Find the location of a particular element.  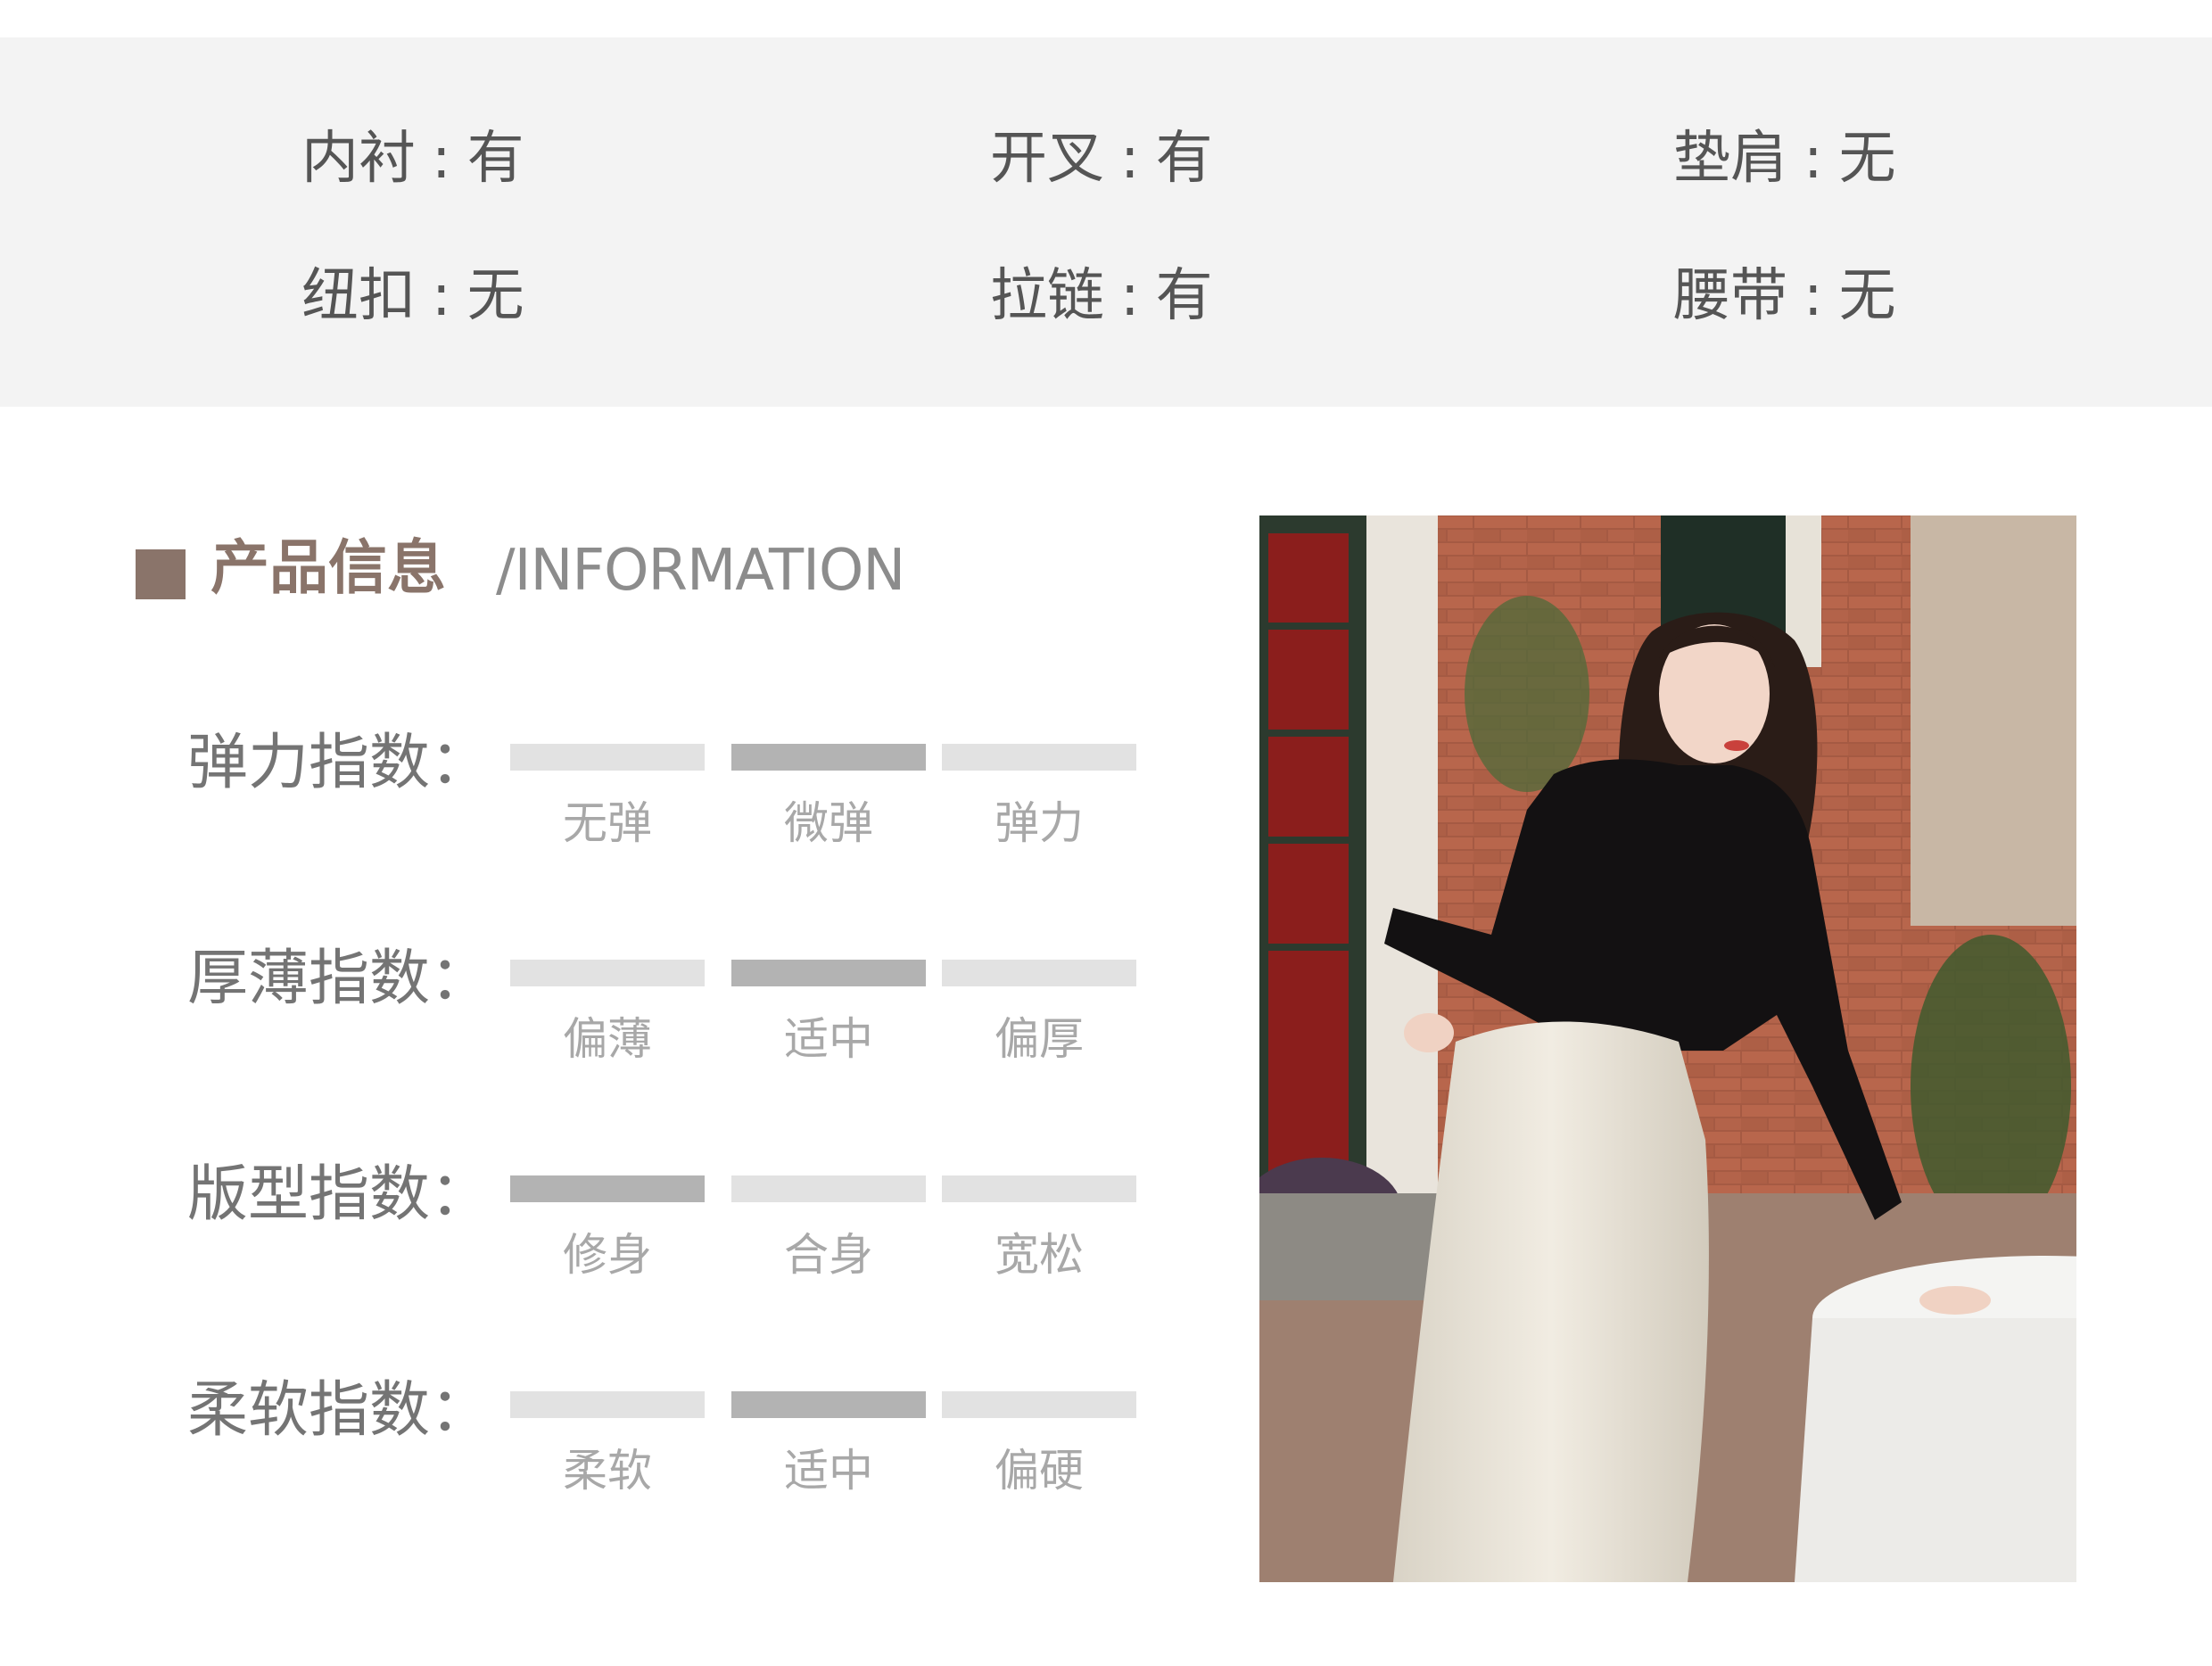

attribute-lining: 内衬: 有 is located at coordinates (413, 158).